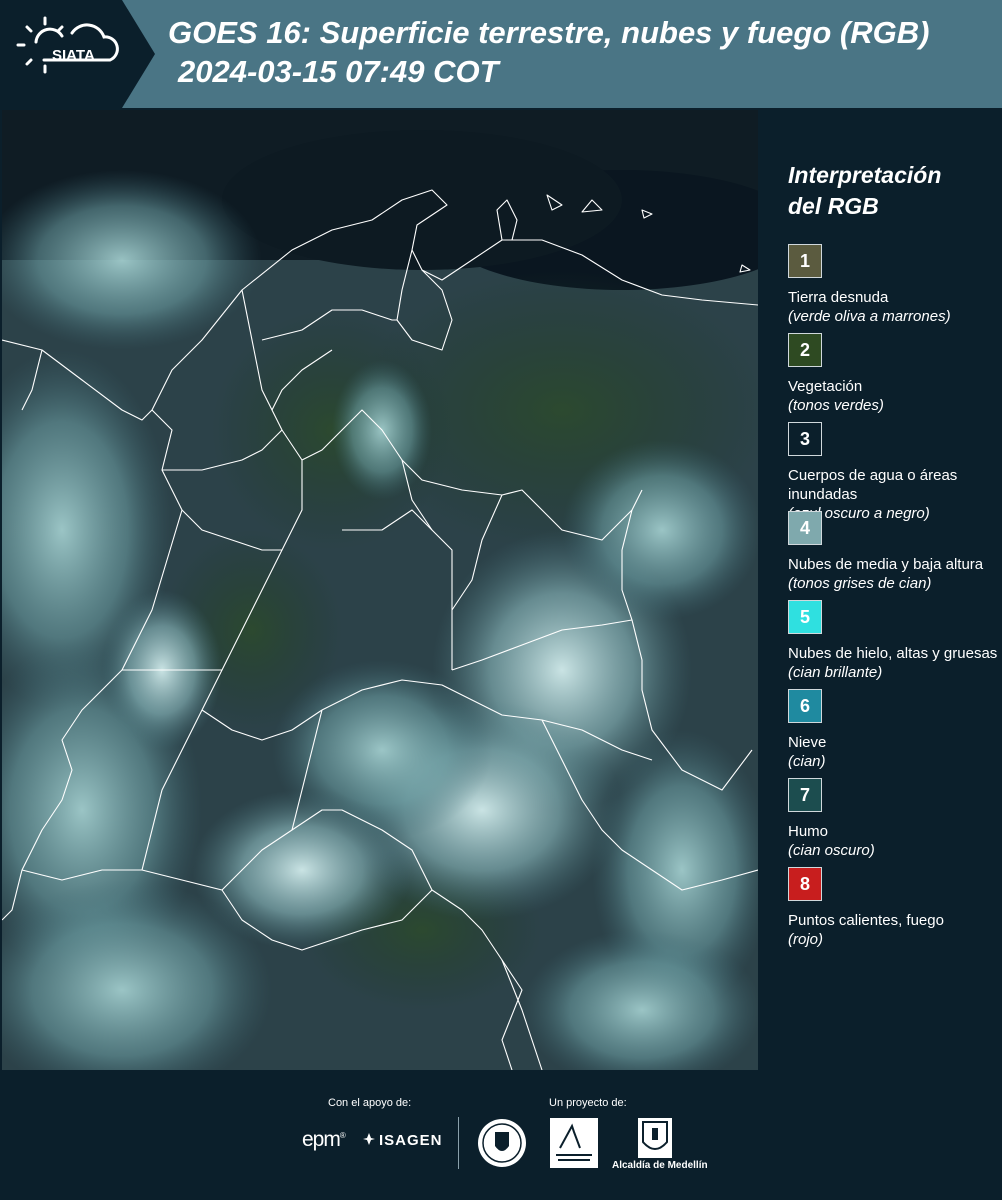 The height and width of the screenshot is (1200, 1002). Describe the element at coordinates (502, 1143) in the screenshot. I see `udea-seal-logo` at that location.